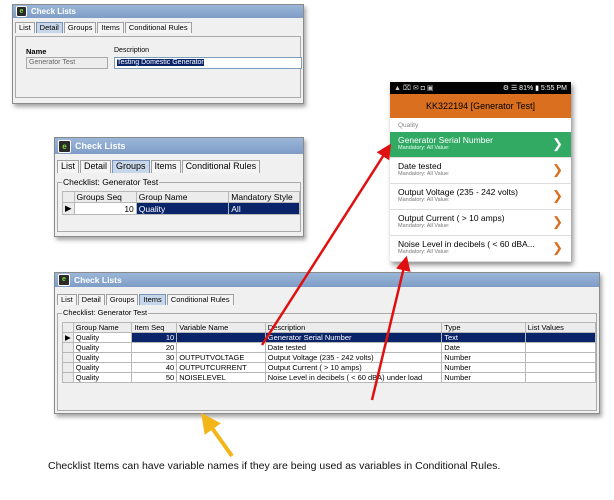  Describe the element at coordinates (105, 197) in the screenshot. I see `column-header-groups-seq: Groups Seq` at that location.